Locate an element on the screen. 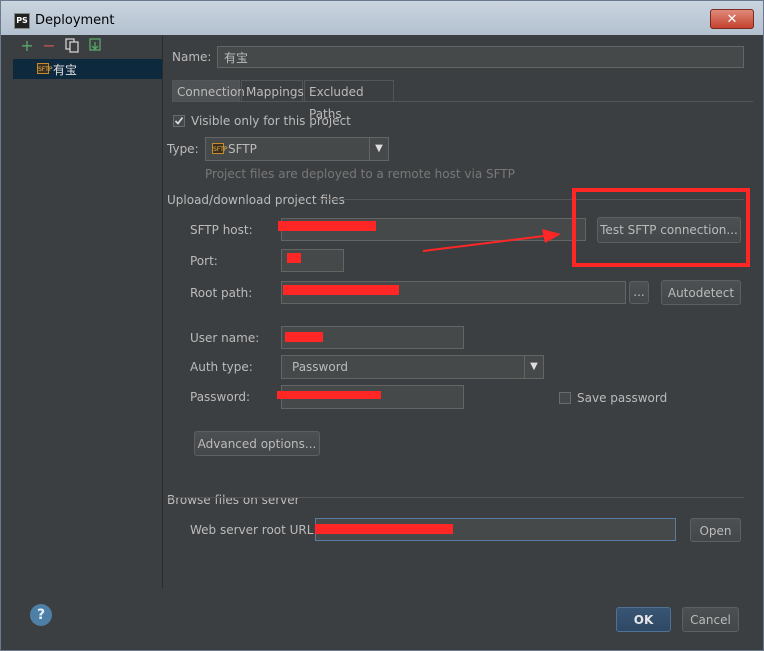 This screenshot has height=651, width=764. highlight-box is located at coordinates (661, 227).